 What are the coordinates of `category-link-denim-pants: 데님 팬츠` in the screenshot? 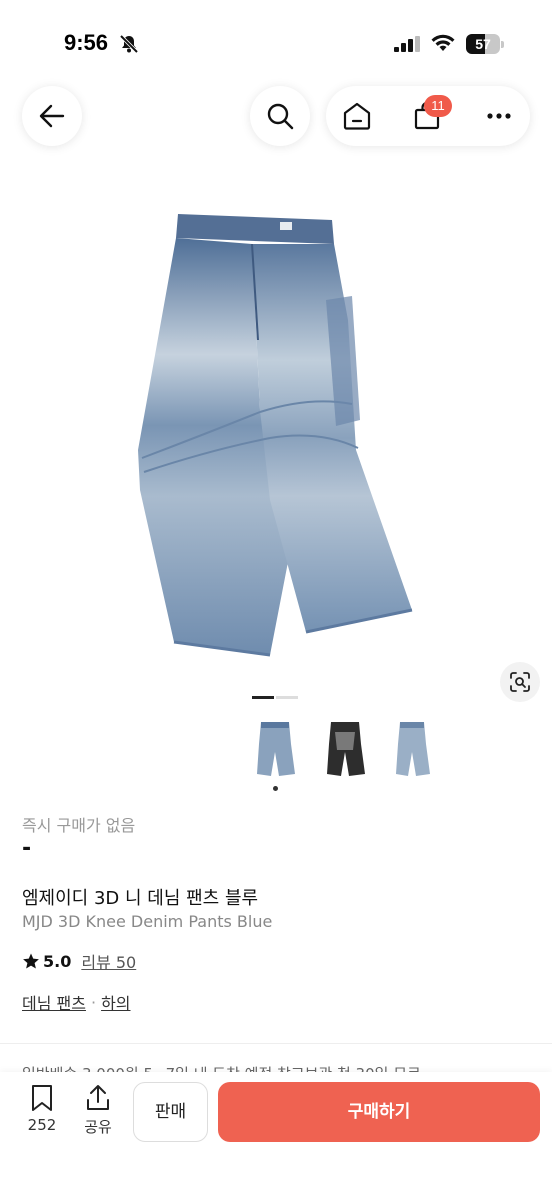 It's located at (54, 1002).